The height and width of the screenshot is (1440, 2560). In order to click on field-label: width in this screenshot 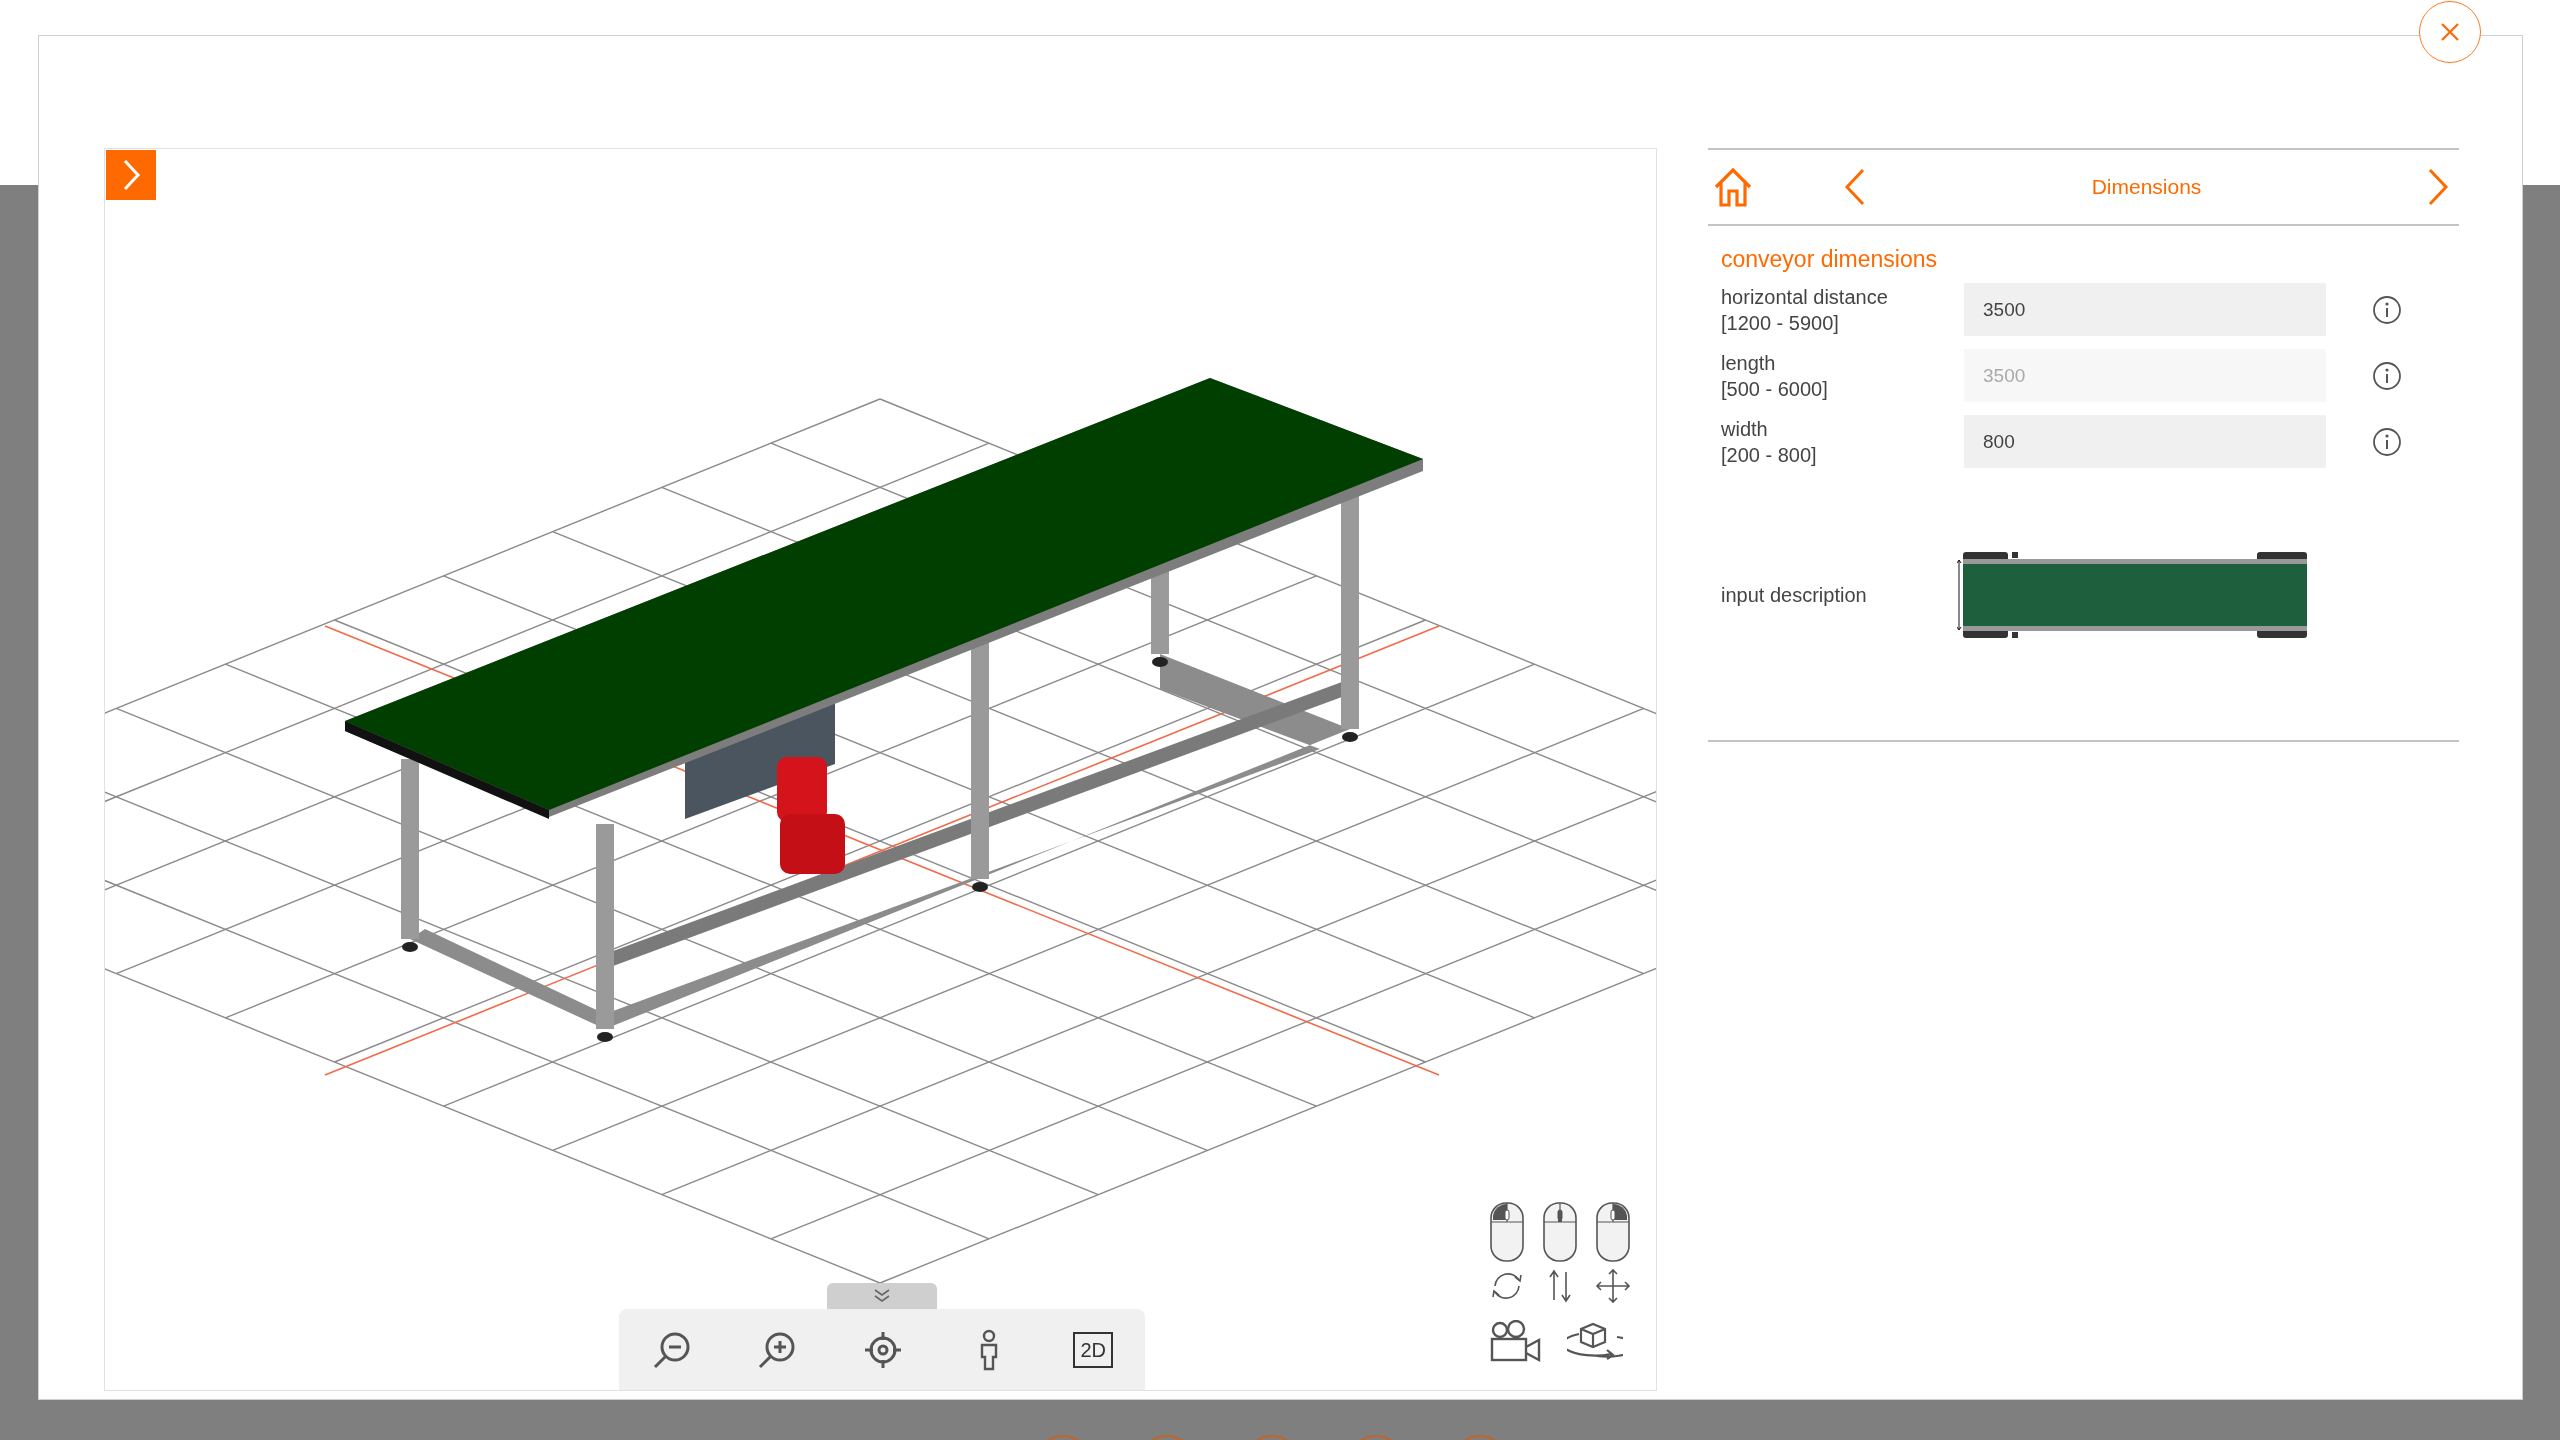, I will do `click(1745, 429)`.